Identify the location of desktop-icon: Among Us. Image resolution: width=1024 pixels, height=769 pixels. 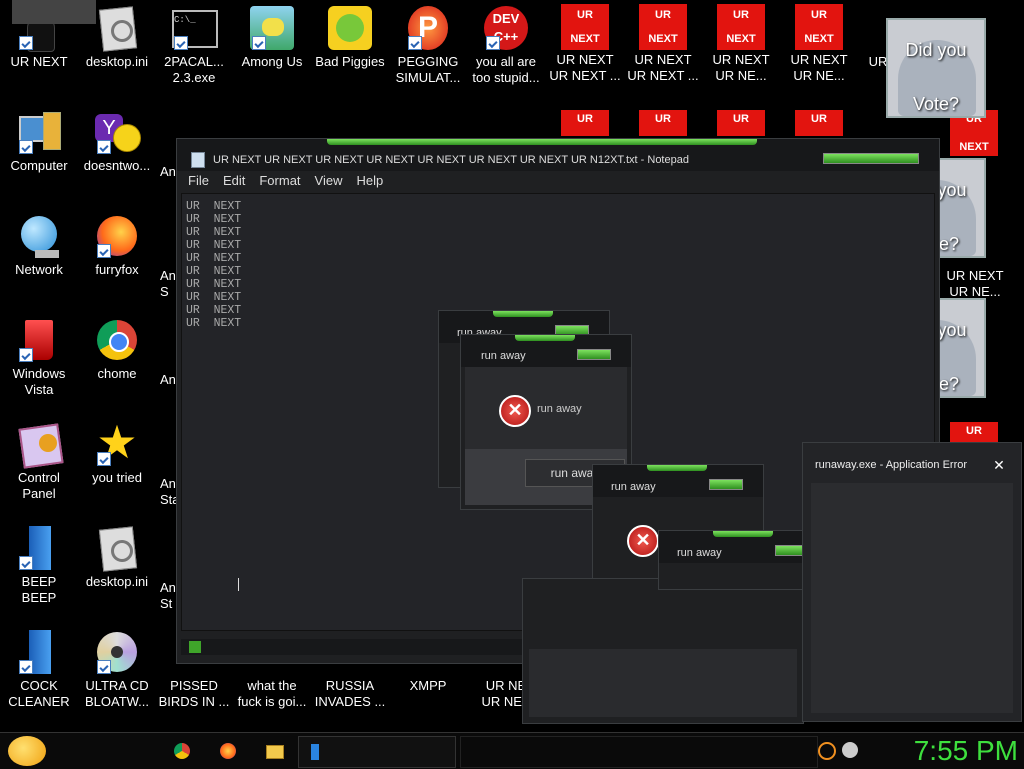
(272, 35).